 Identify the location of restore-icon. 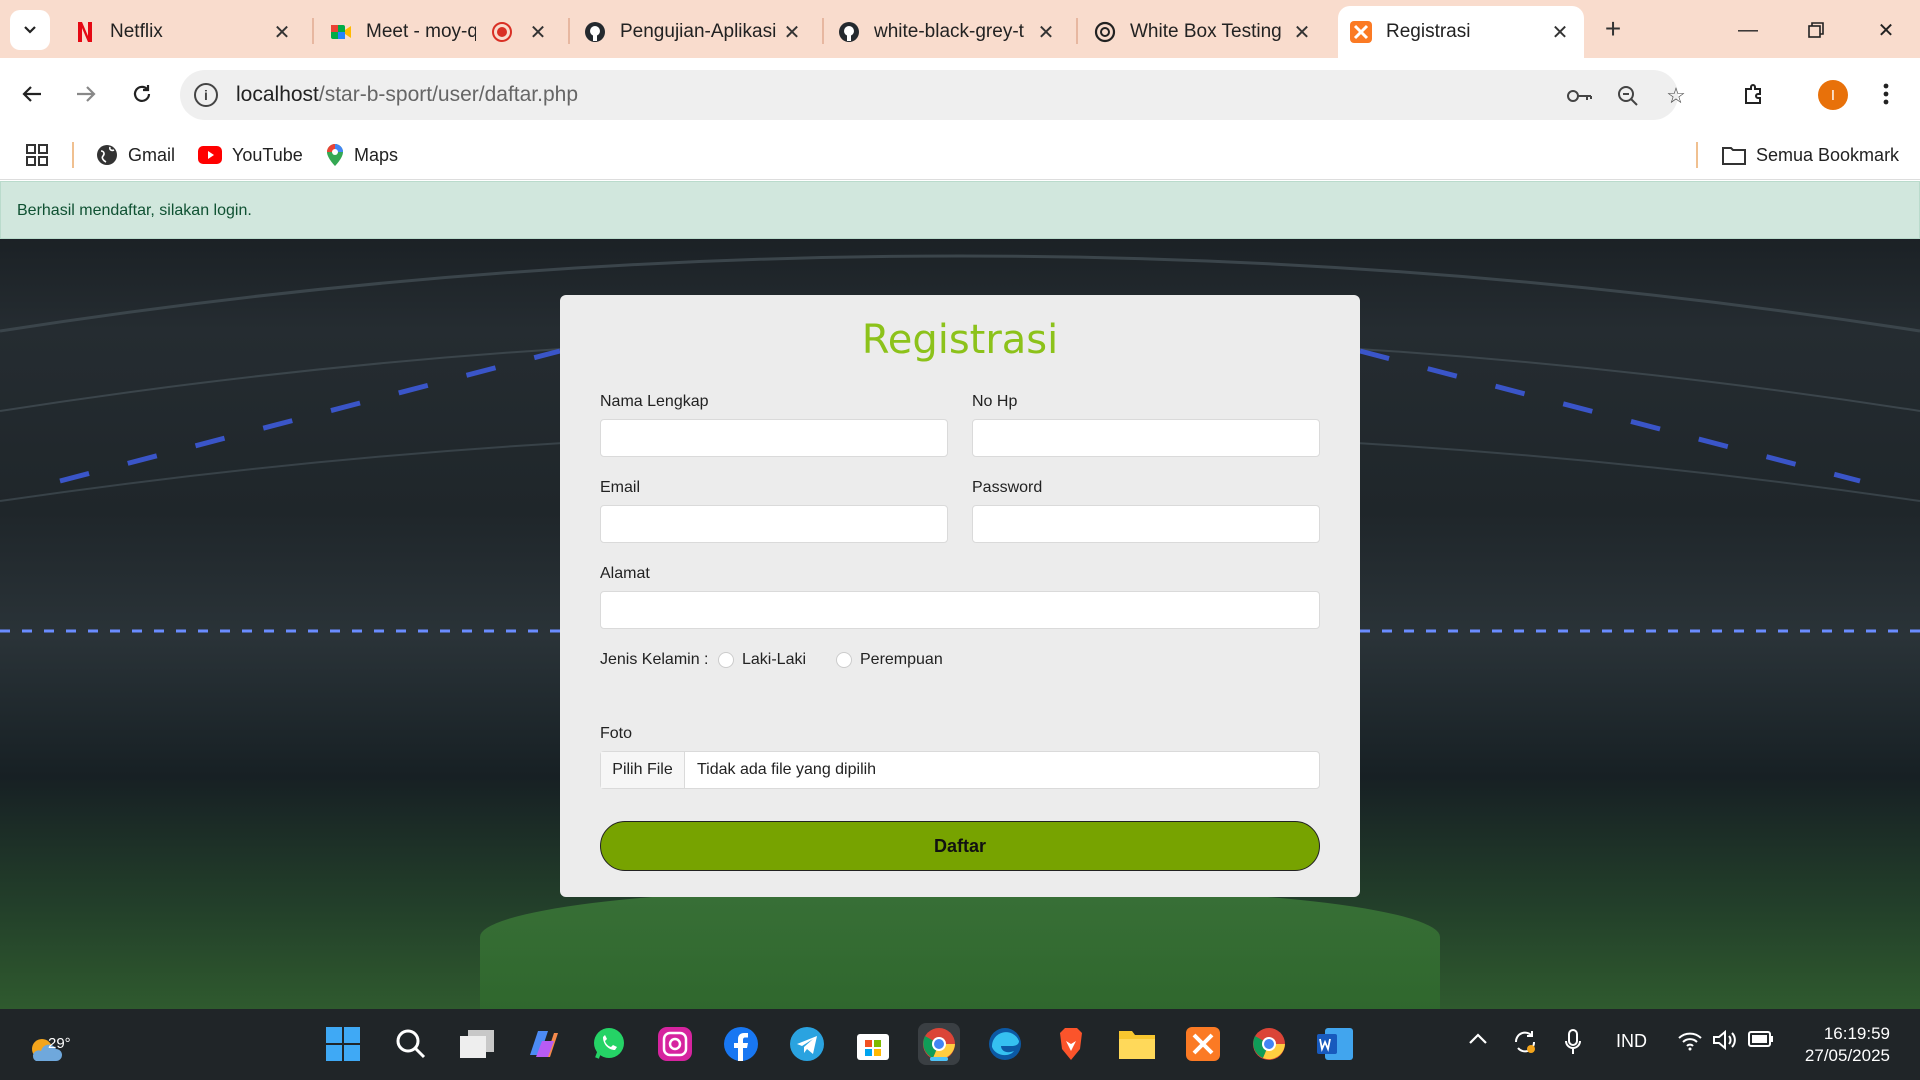
(1816, 30).